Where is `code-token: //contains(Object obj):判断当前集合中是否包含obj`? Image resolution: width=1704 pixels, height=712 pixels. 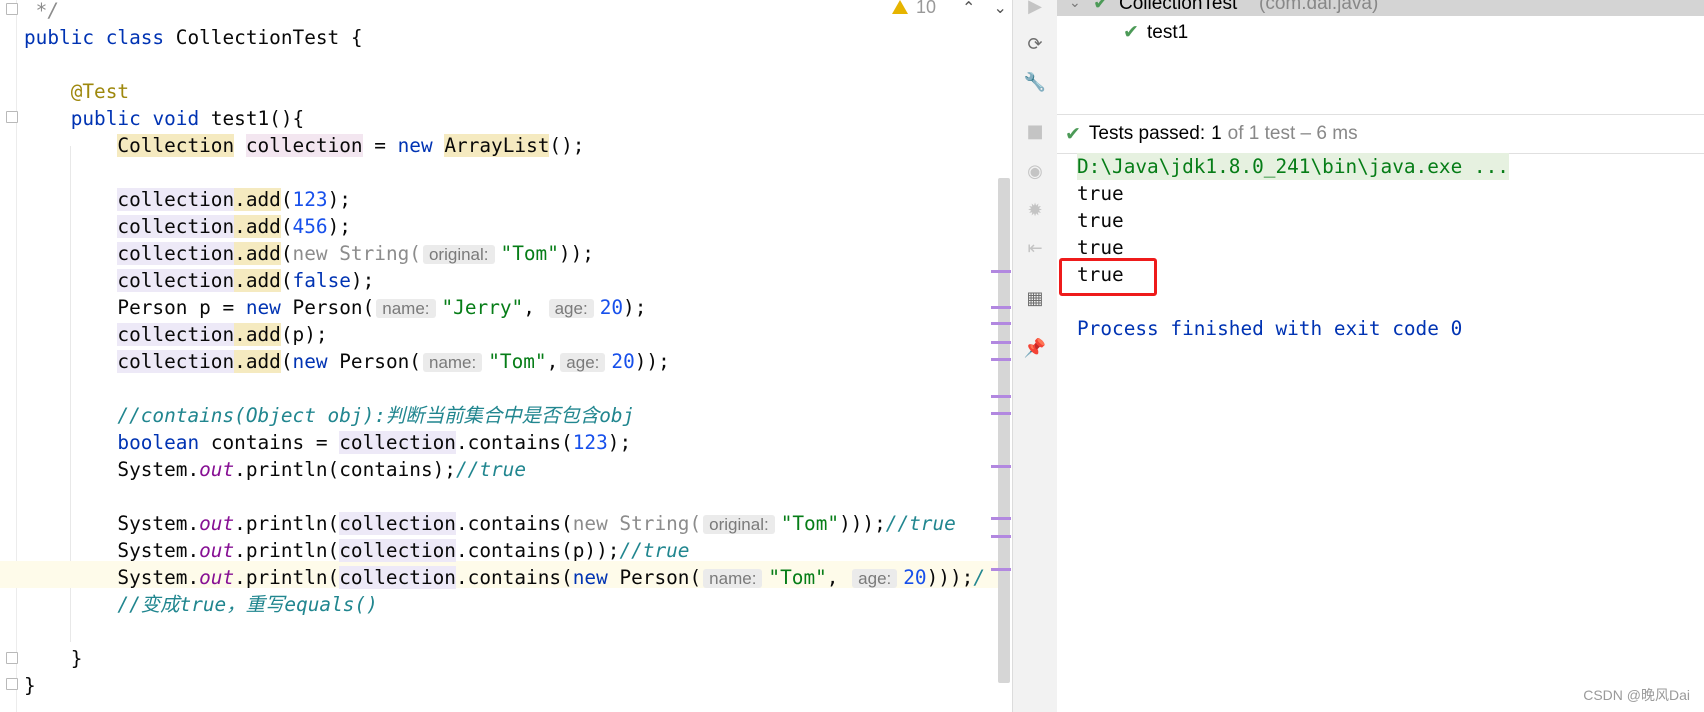 code-token: //contains(Object obj):判断当前集合中是否包含obj is located at coordinates (376, 415).